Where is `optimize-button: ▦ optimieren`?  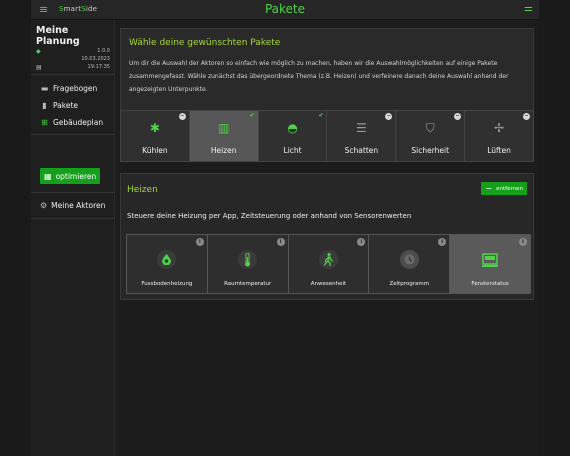 optimize-button: ▦ optimieren is located at coordinates (70, 176).